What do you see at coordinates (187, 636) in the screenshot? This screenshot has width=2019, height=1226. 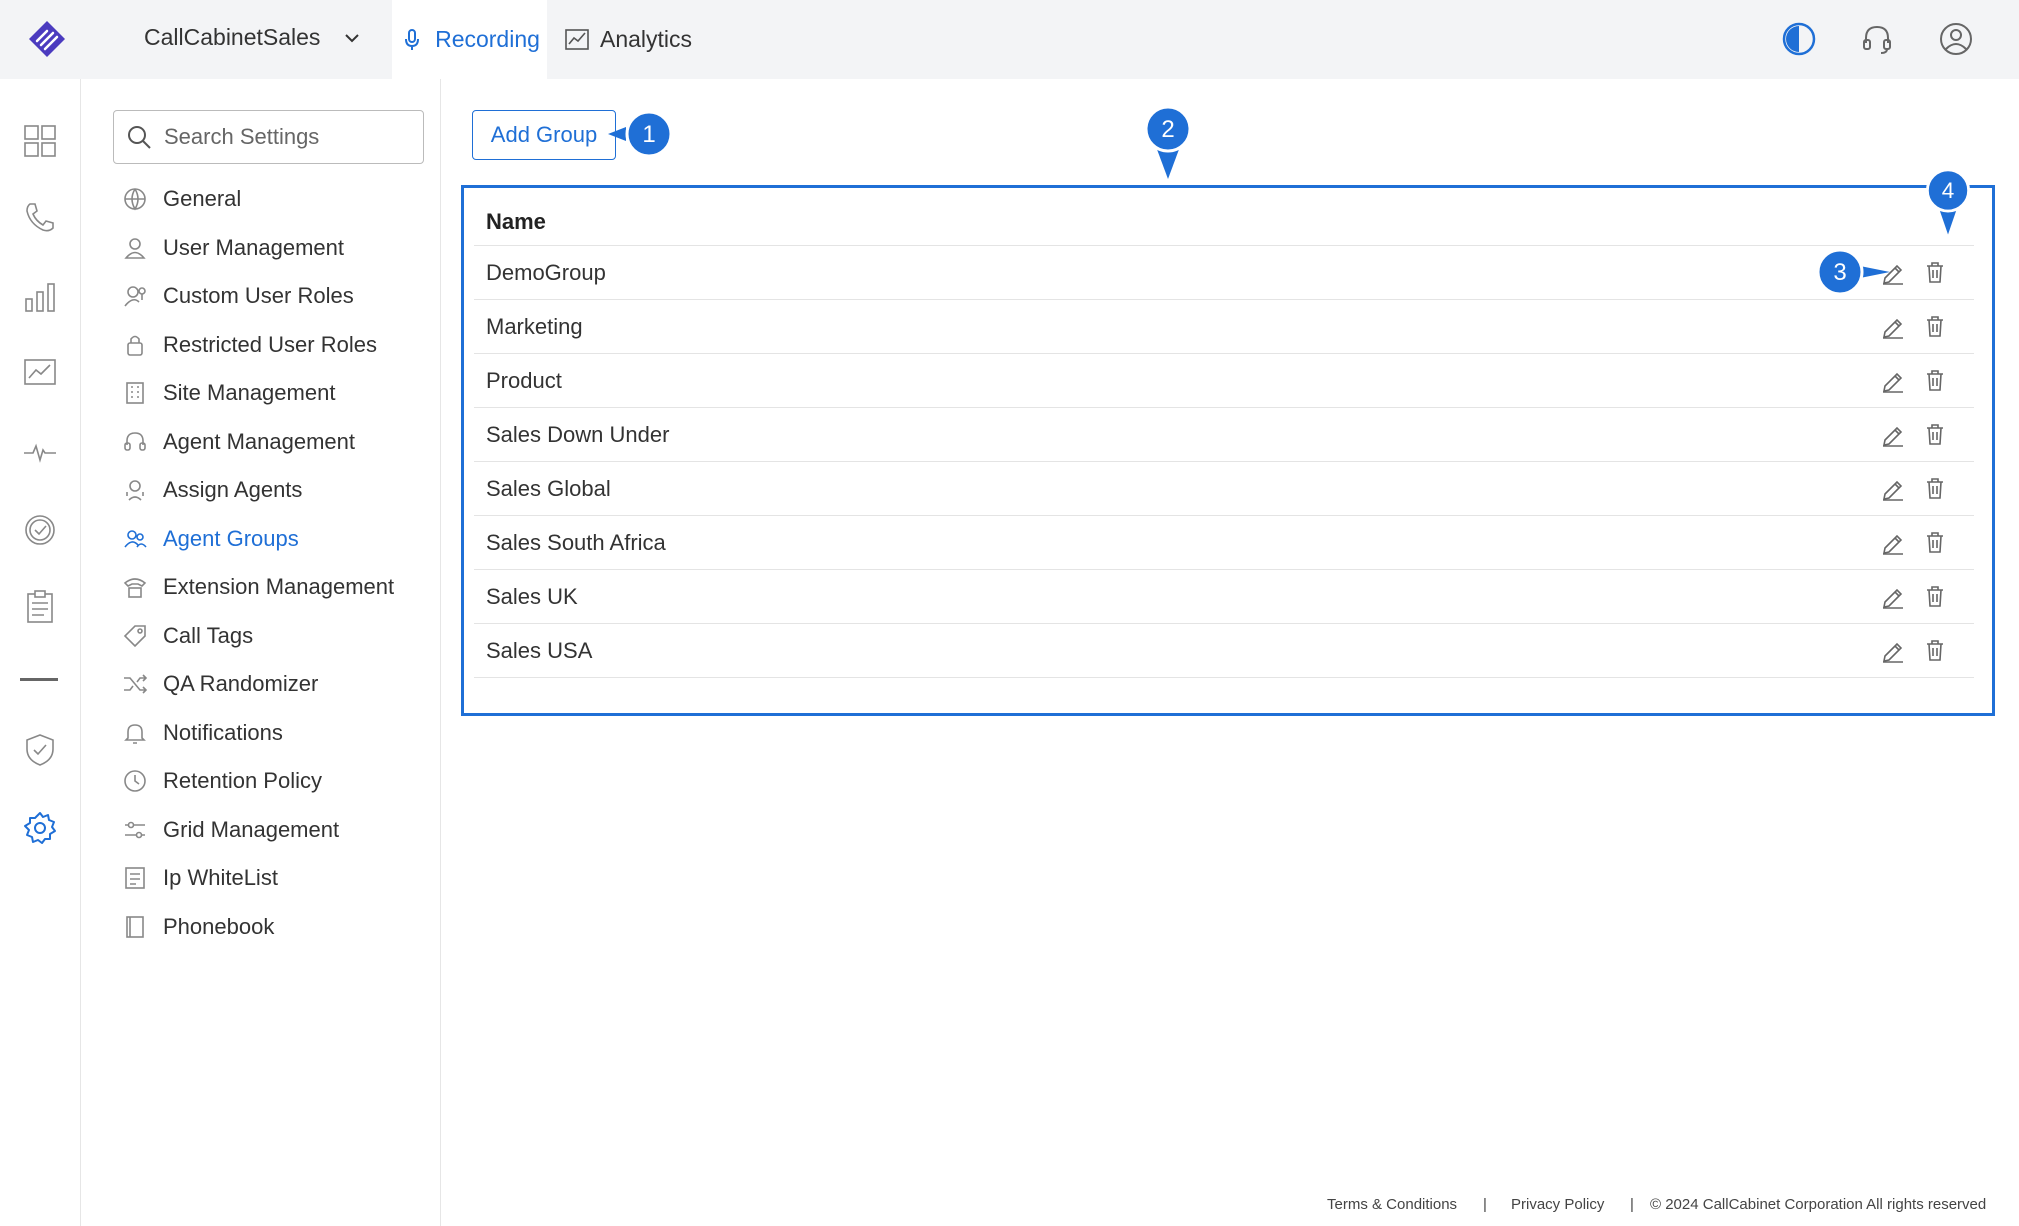 I see `sidebar-item-call-tags: Call Tags` at bounding box center [187, 636].